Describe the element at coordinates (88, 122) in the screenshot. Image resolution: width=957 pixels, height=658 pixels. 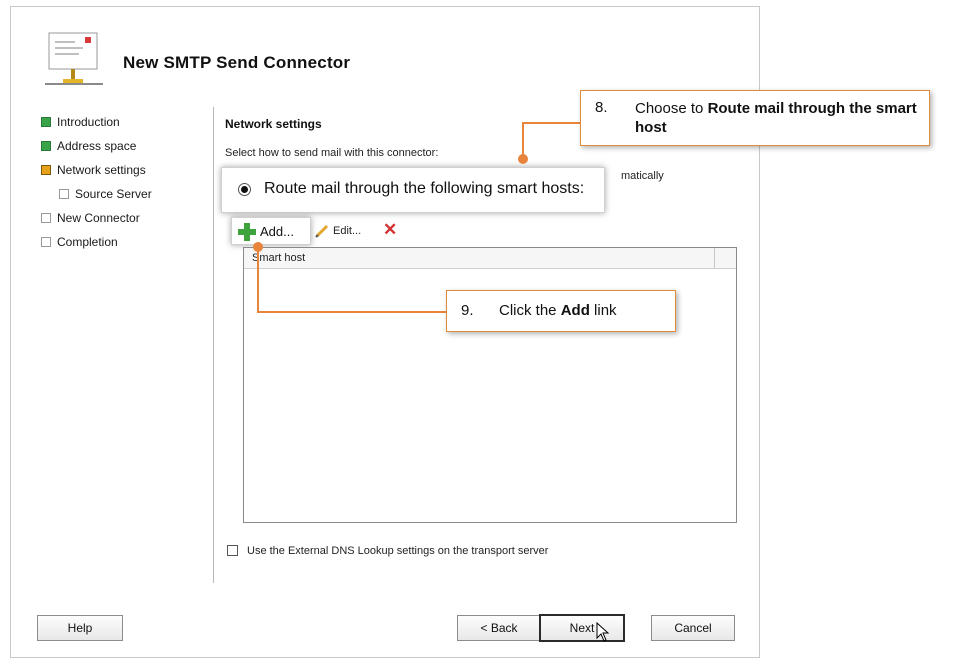
I see `step-label: Introduction` at that location.